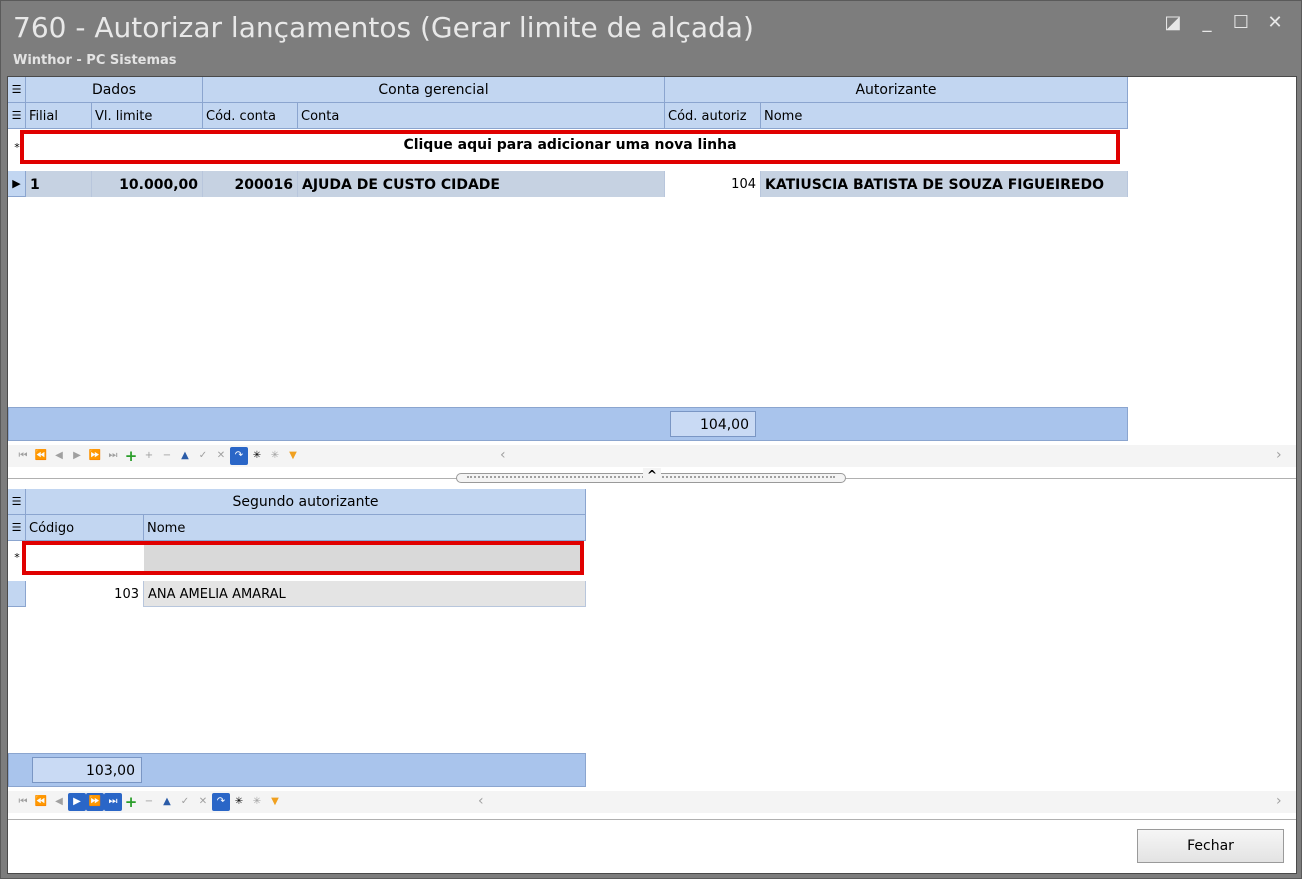 The width and height of the screenshot is (1302, 879). Describe the element at coordinates (1173, 23) in the screenshot. I see `restore-icon: ◪` at that location.